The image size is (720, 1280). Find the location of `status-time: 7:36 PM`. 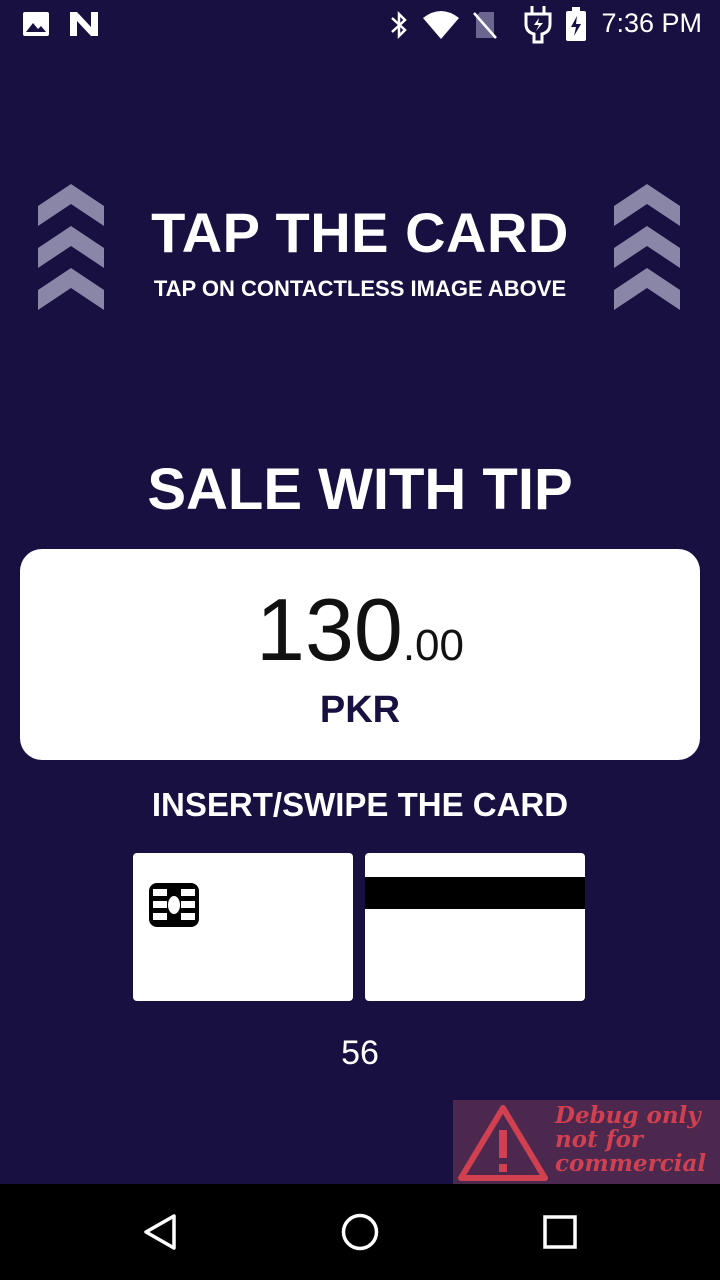

status-time: 7:36 PM is located at coordinates (651, 23).